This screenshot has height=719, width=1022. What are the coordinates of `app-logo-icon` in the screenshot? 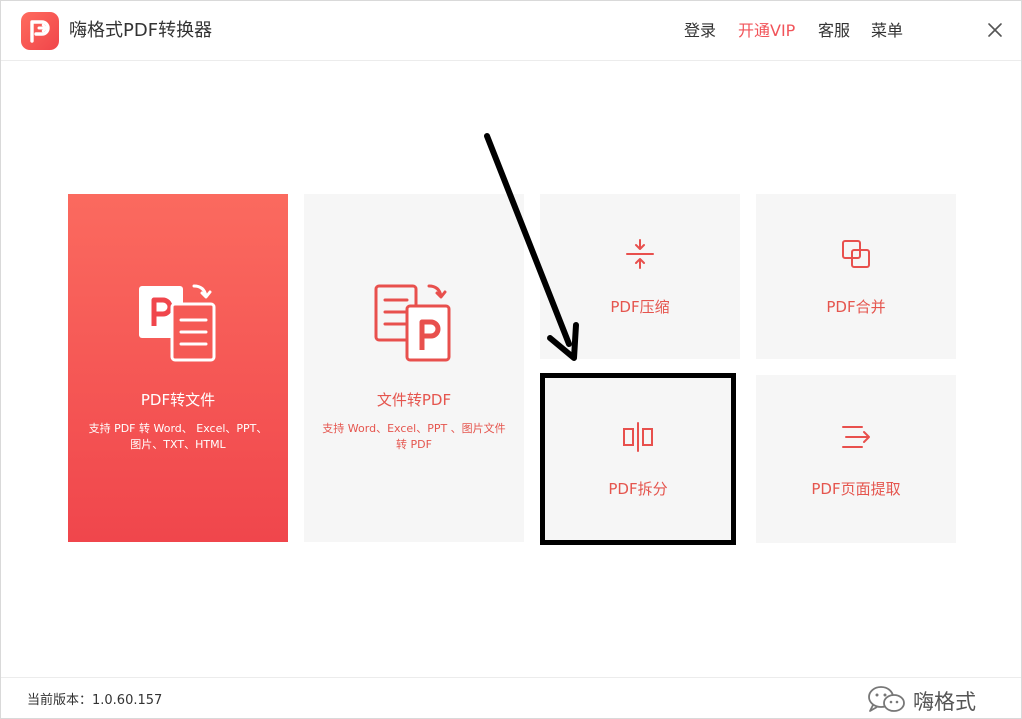 It's located at (40, 31).